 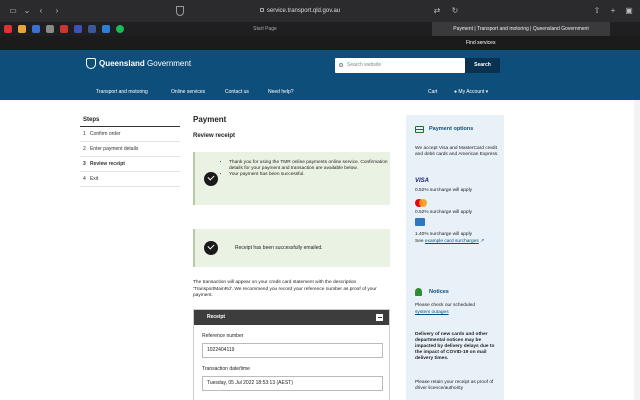 What do you see at coordinates (122, 63) in the screenshot?
I see `logo-name: Queensland` at bounding box center [122, 63].